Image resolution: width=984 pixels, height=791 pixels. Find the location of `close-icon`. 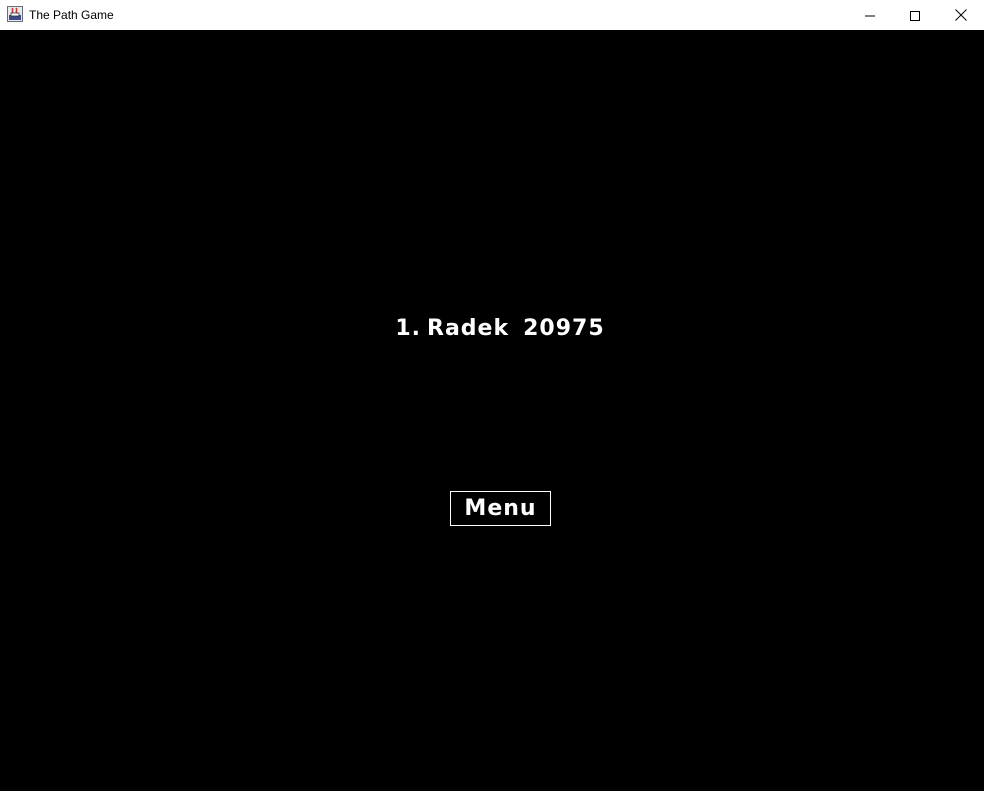

close-icon is located at coordinates (961, 15).